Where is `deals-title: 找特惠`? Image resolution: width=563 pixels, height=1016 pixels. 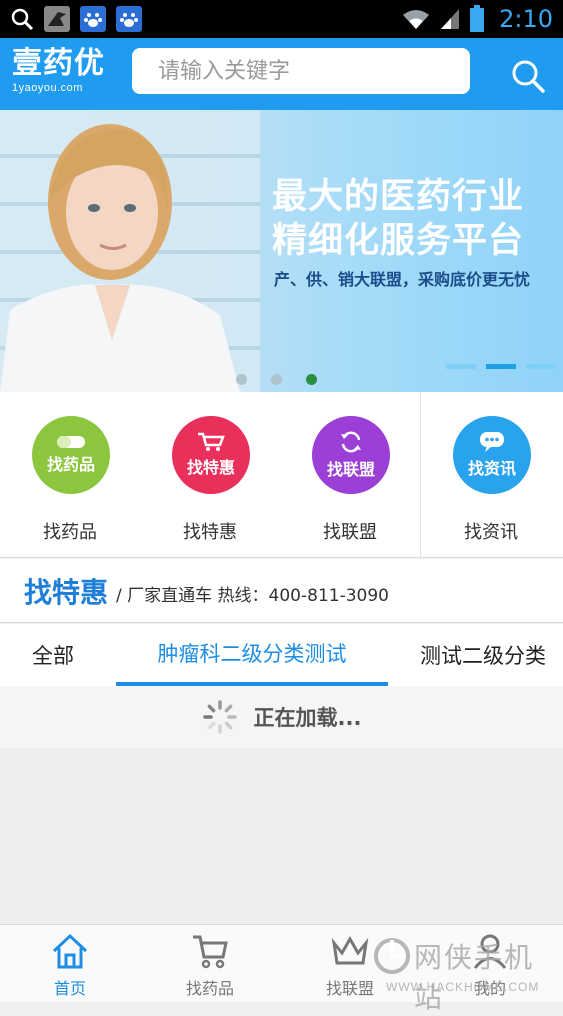 deals-title: 找特惠 is located at coordinates (66, 592).